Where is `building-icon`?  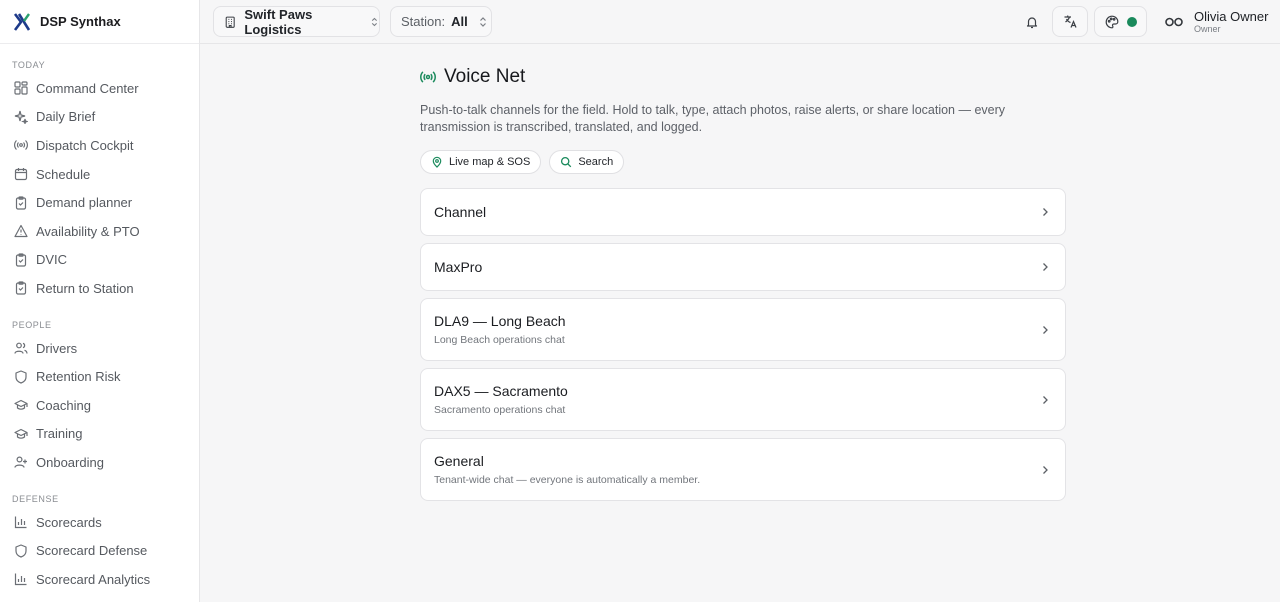
building-icon is located at coordinates (230, 22).